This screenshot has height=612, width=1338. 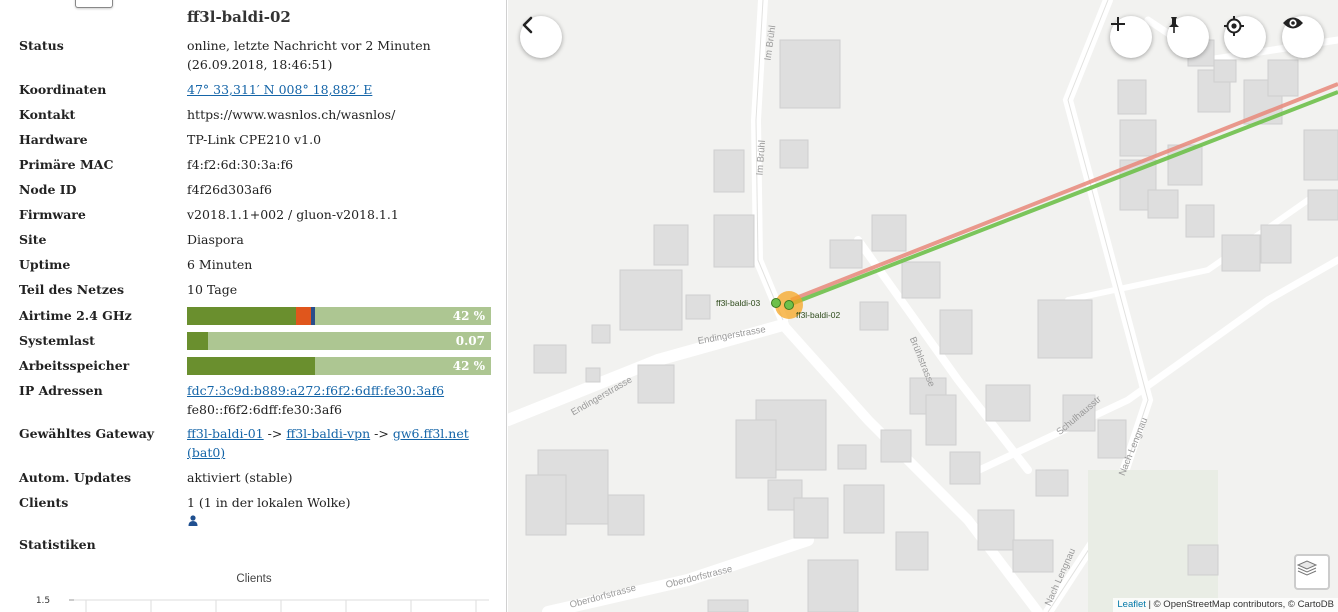 What do you see at coordinates (61, 390) in the screenshot?
I see `ip-label: IP Adressen` at bounding box center [61, 390].